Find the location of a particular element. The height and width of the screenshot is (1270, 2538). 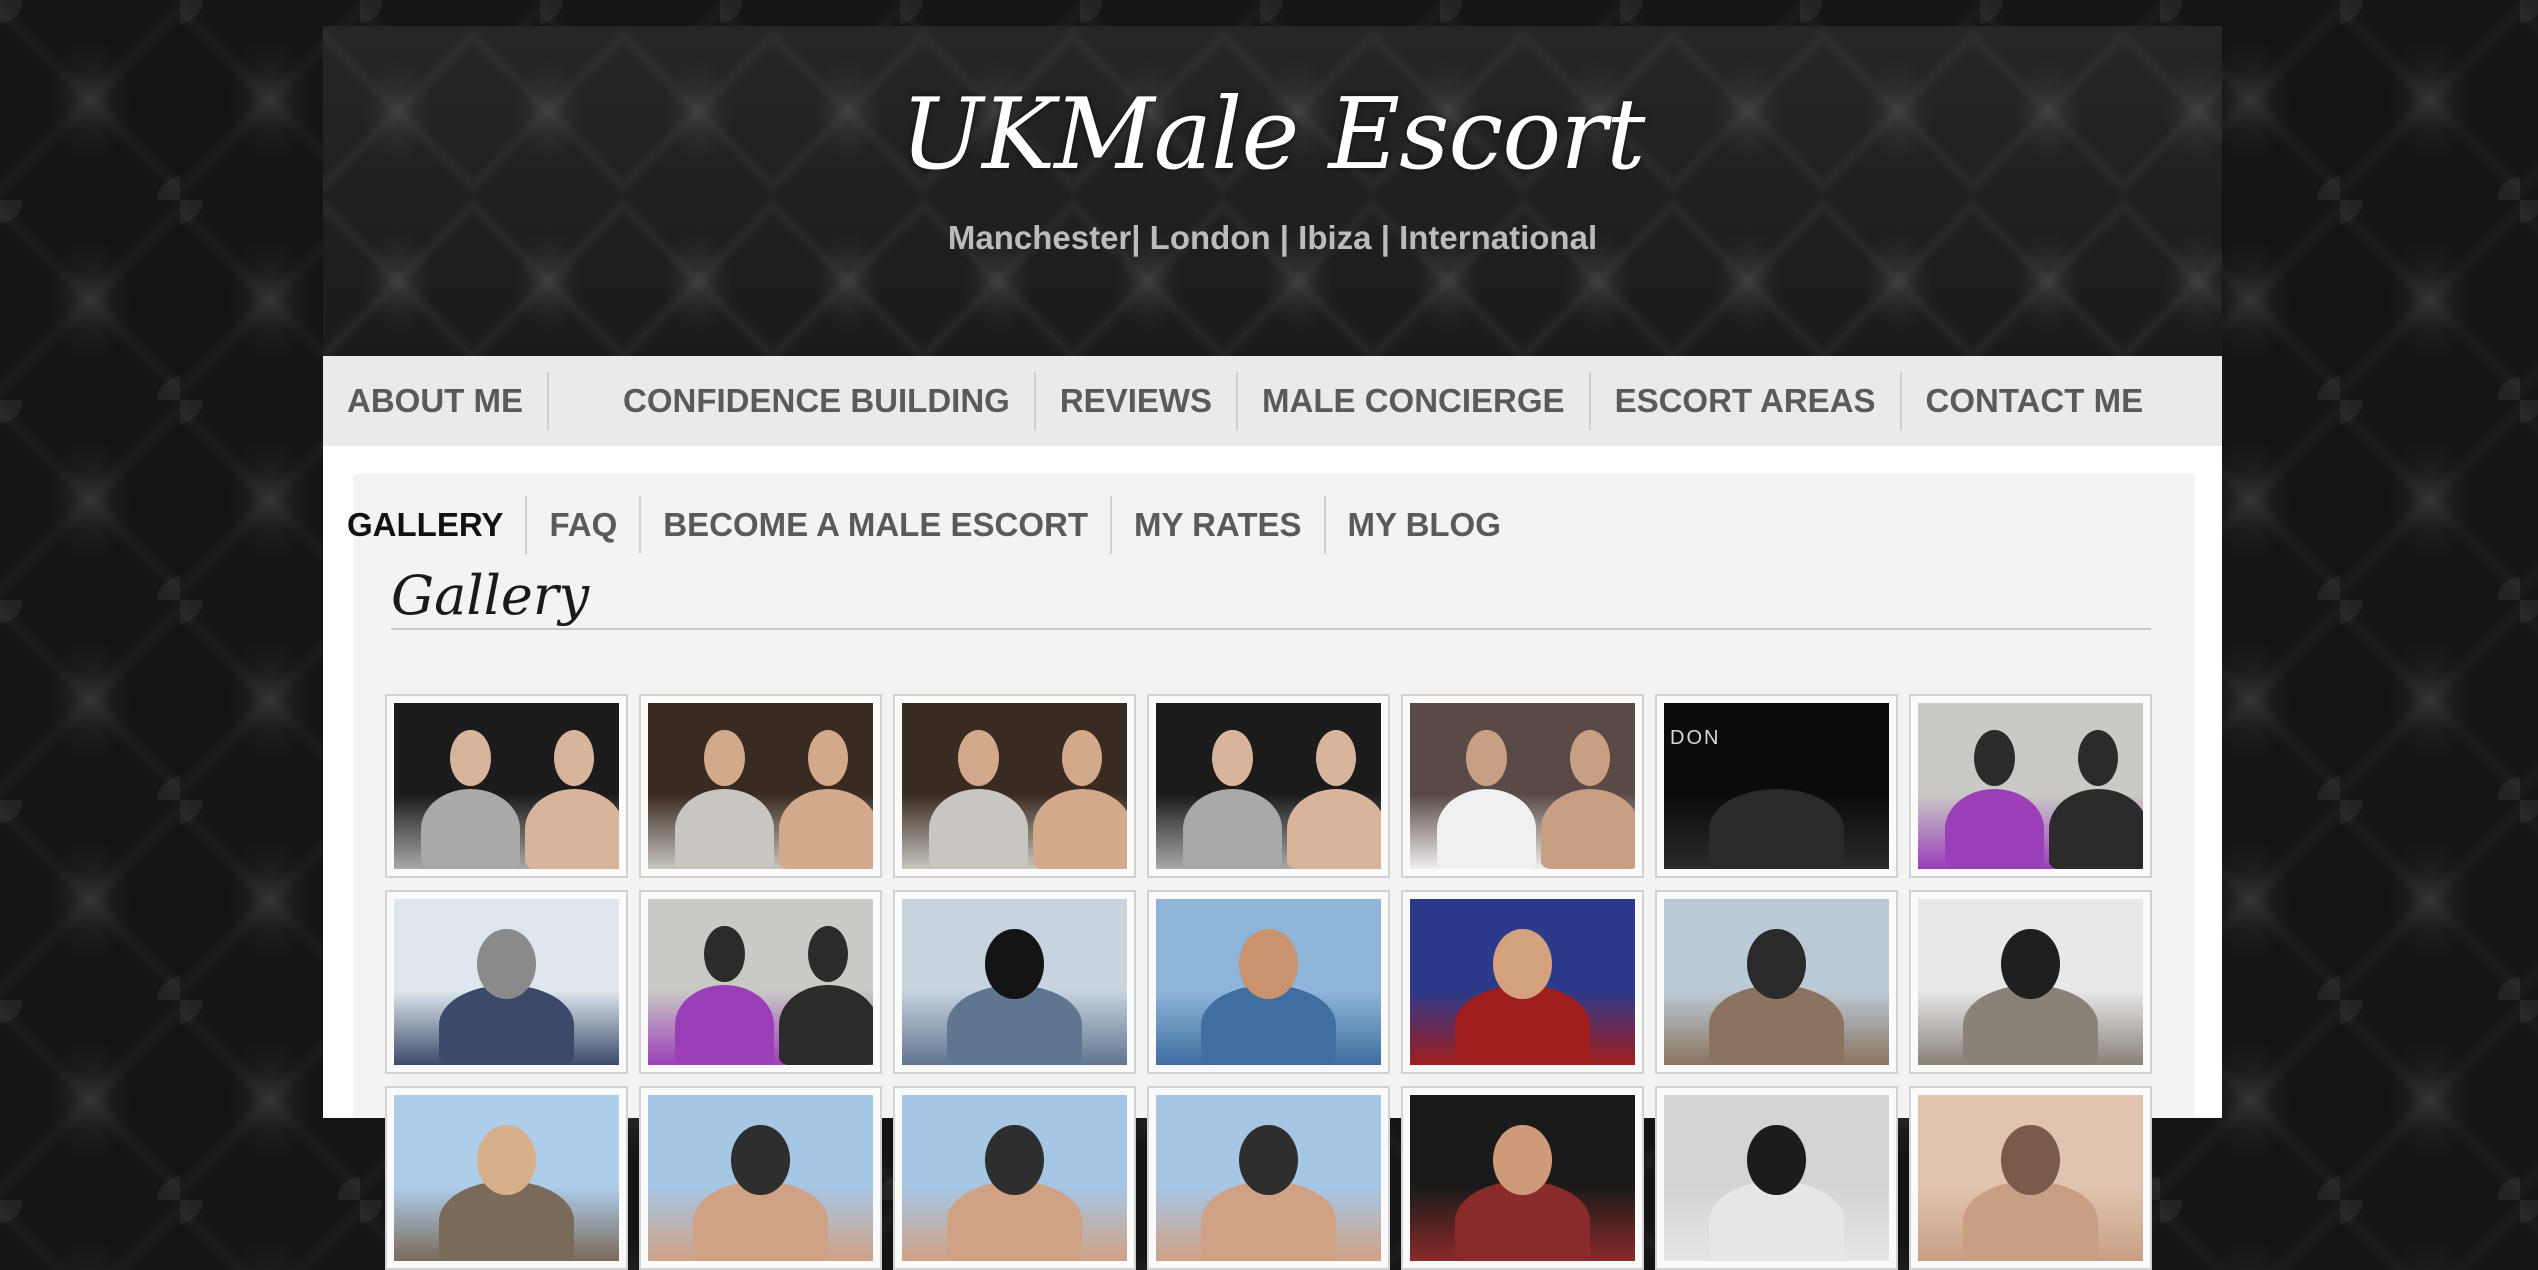

nav-my-blog: MY BLOG is located at coordinates (1424, 525).